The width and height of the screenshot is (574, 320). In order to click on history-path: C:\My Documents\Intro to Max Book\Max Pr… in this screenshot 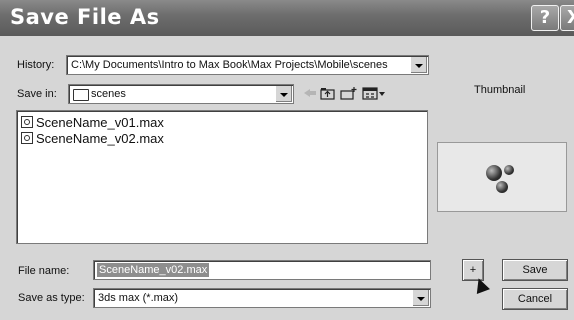, I will do `click(229, 65)`.